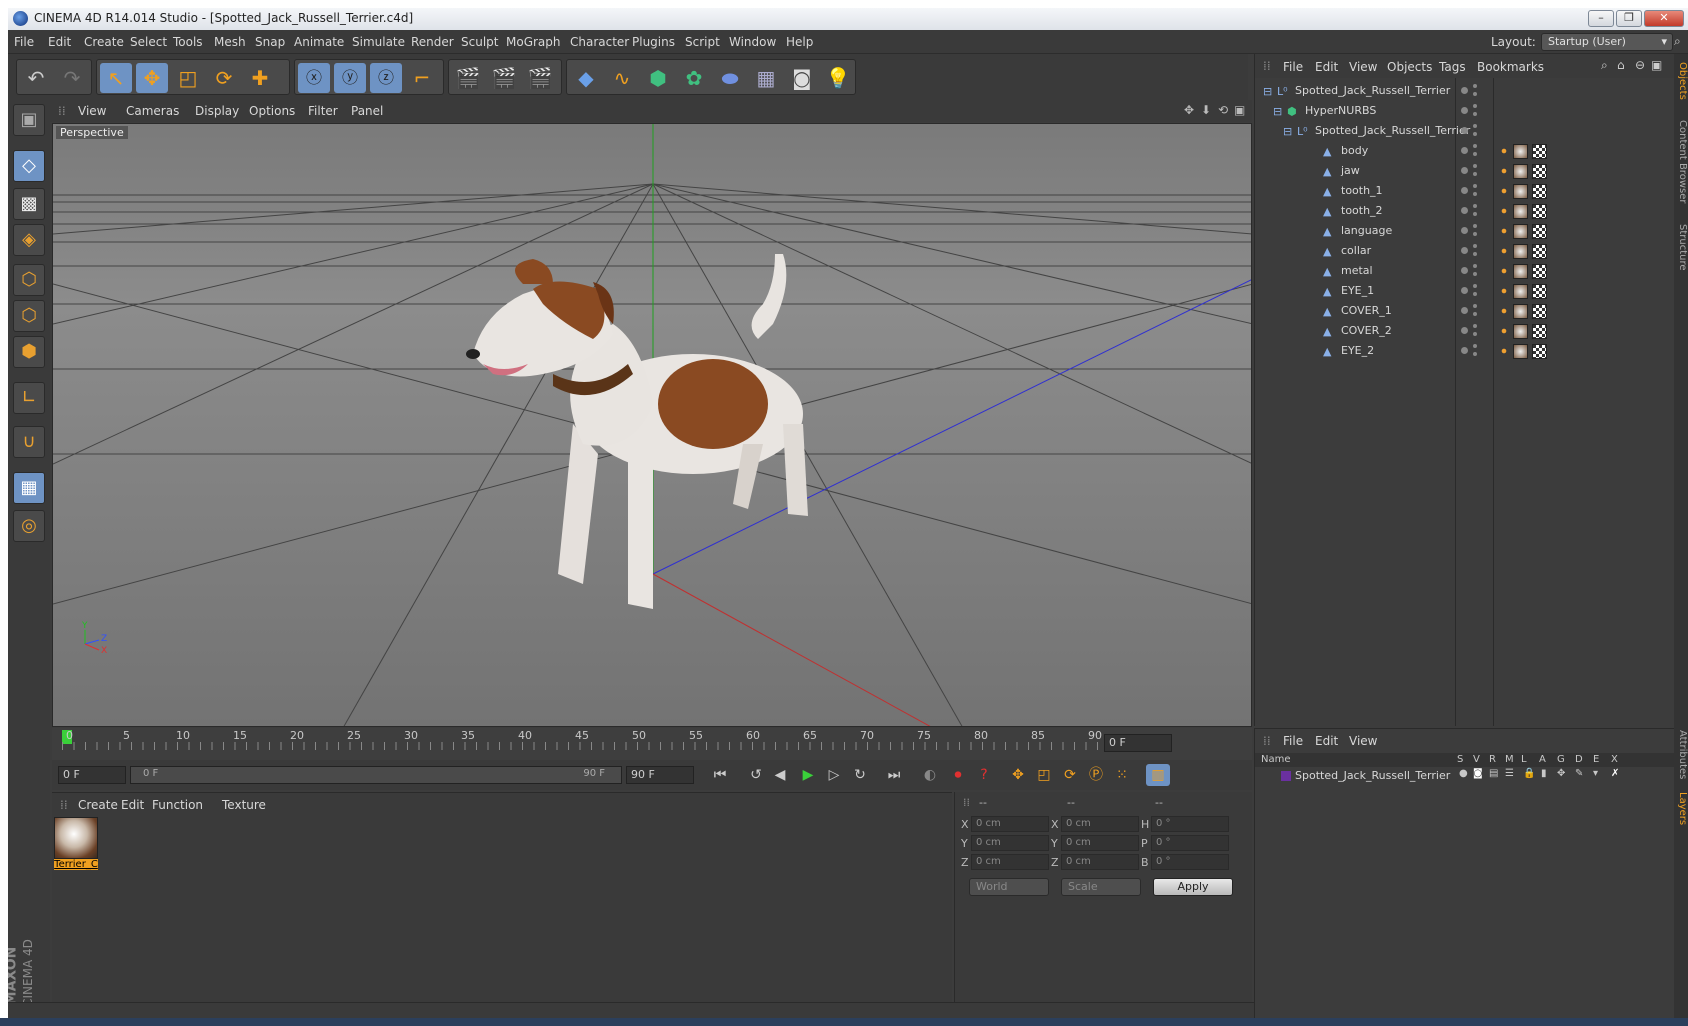 The height and width of the screenshot is (1026, 1688). What do you see at coordinates (1465, 111) in the screenshot?
I see `object-row: ⊟ ⬢ HyperNURBS` at bounding box center [1465, 111].